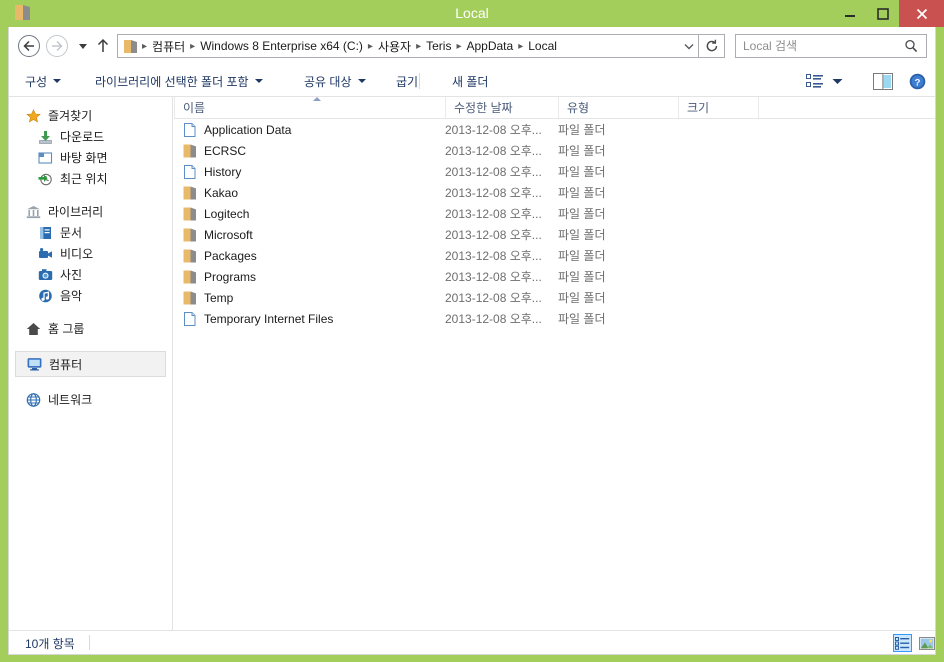  Describe the element at coordinates (921, 13) in the screenshot. I see `close-button` at that location.